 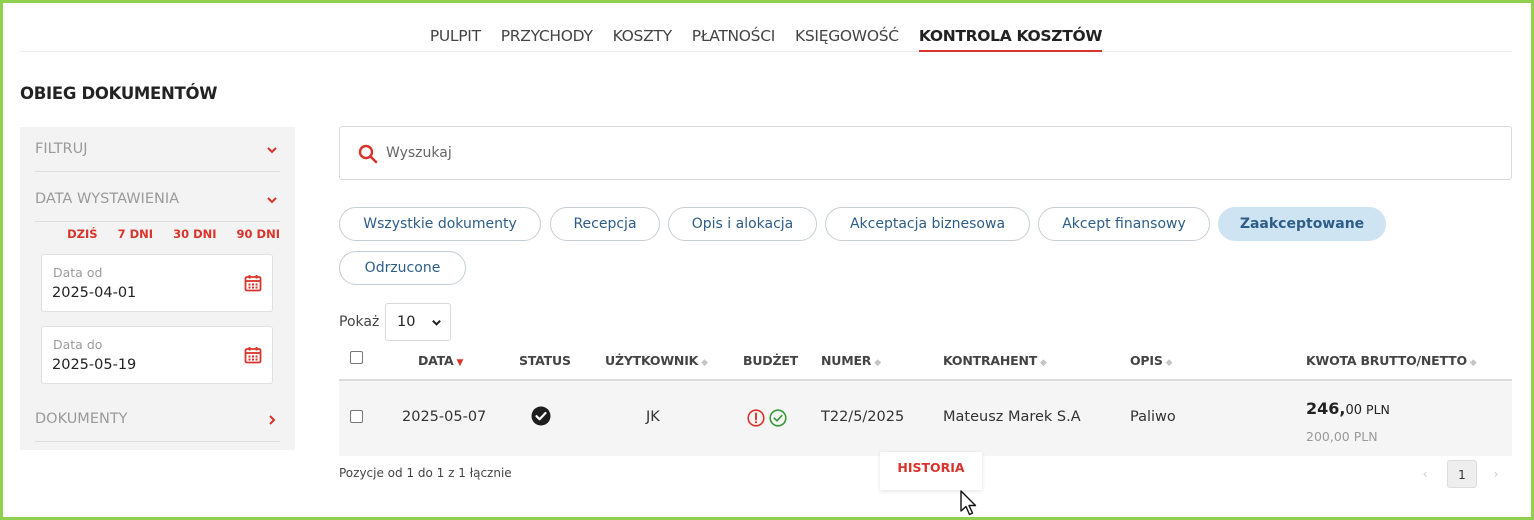 What do you see at coordinates (272, 419) in the screenshot?
I see `chevron-right-icon` at bounding box center [272, 419].